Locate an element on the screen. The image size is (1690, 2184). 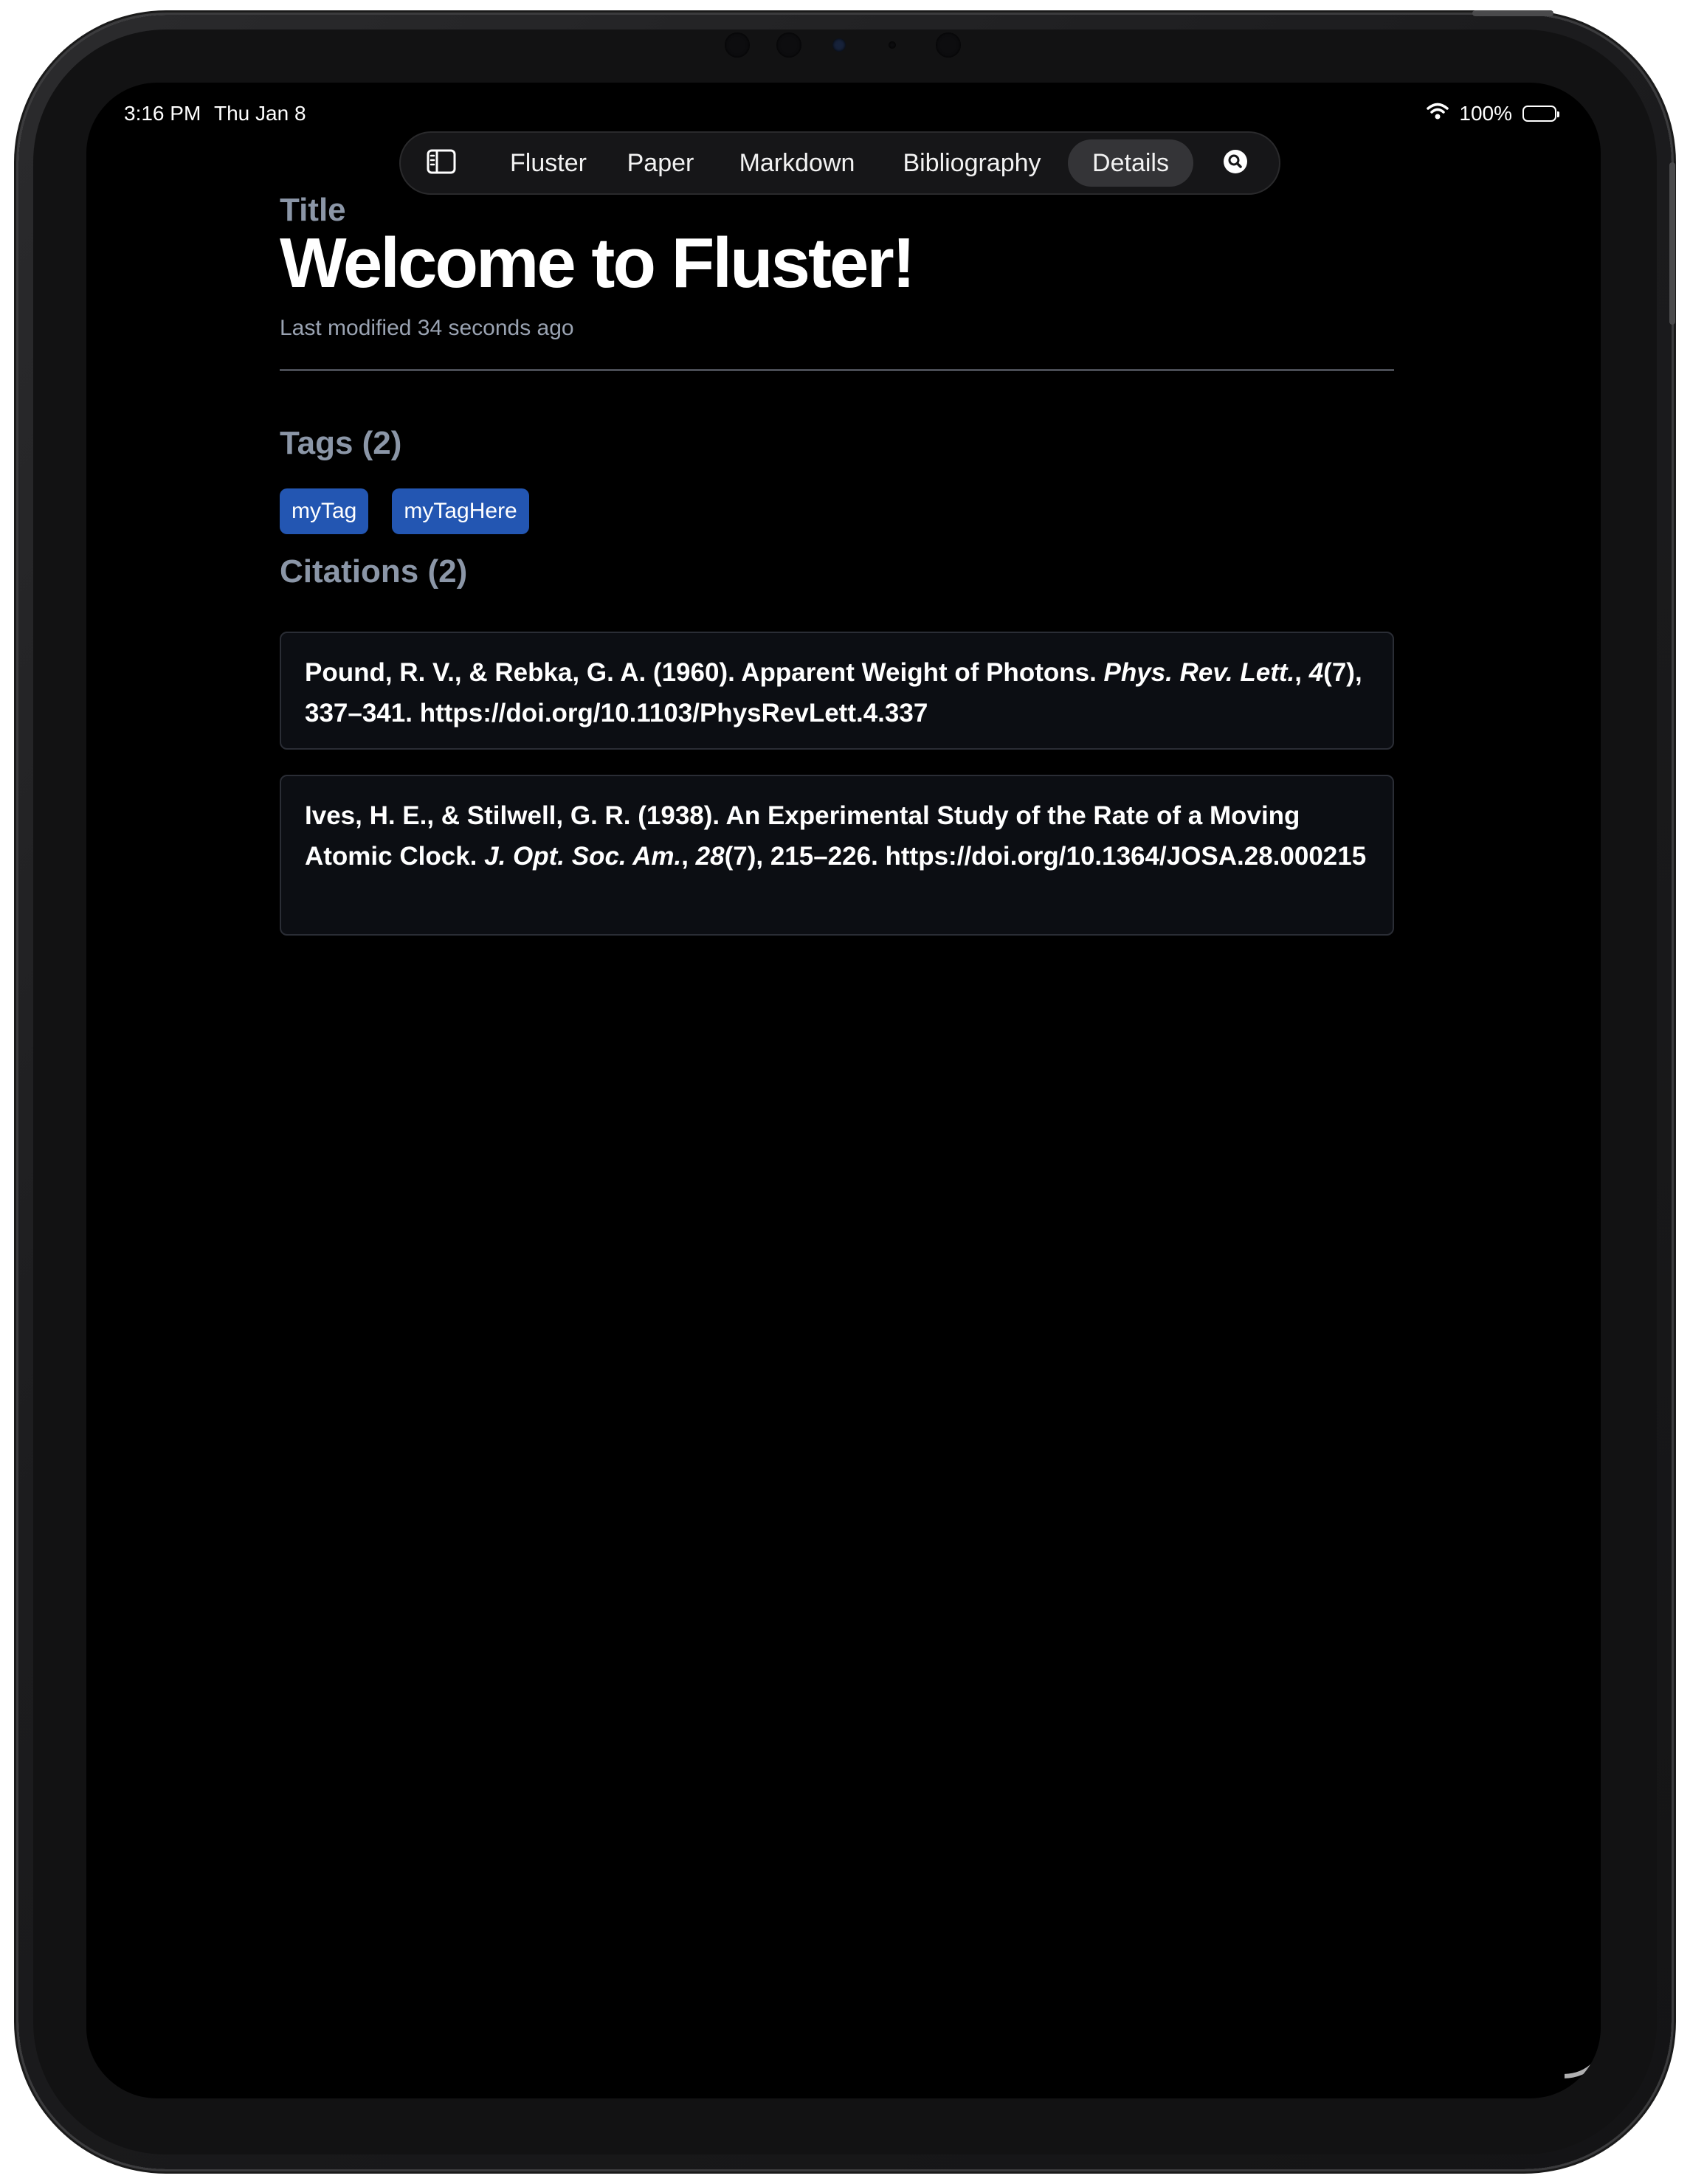
volume-button-bottom is located at coordinates (1672, 273).